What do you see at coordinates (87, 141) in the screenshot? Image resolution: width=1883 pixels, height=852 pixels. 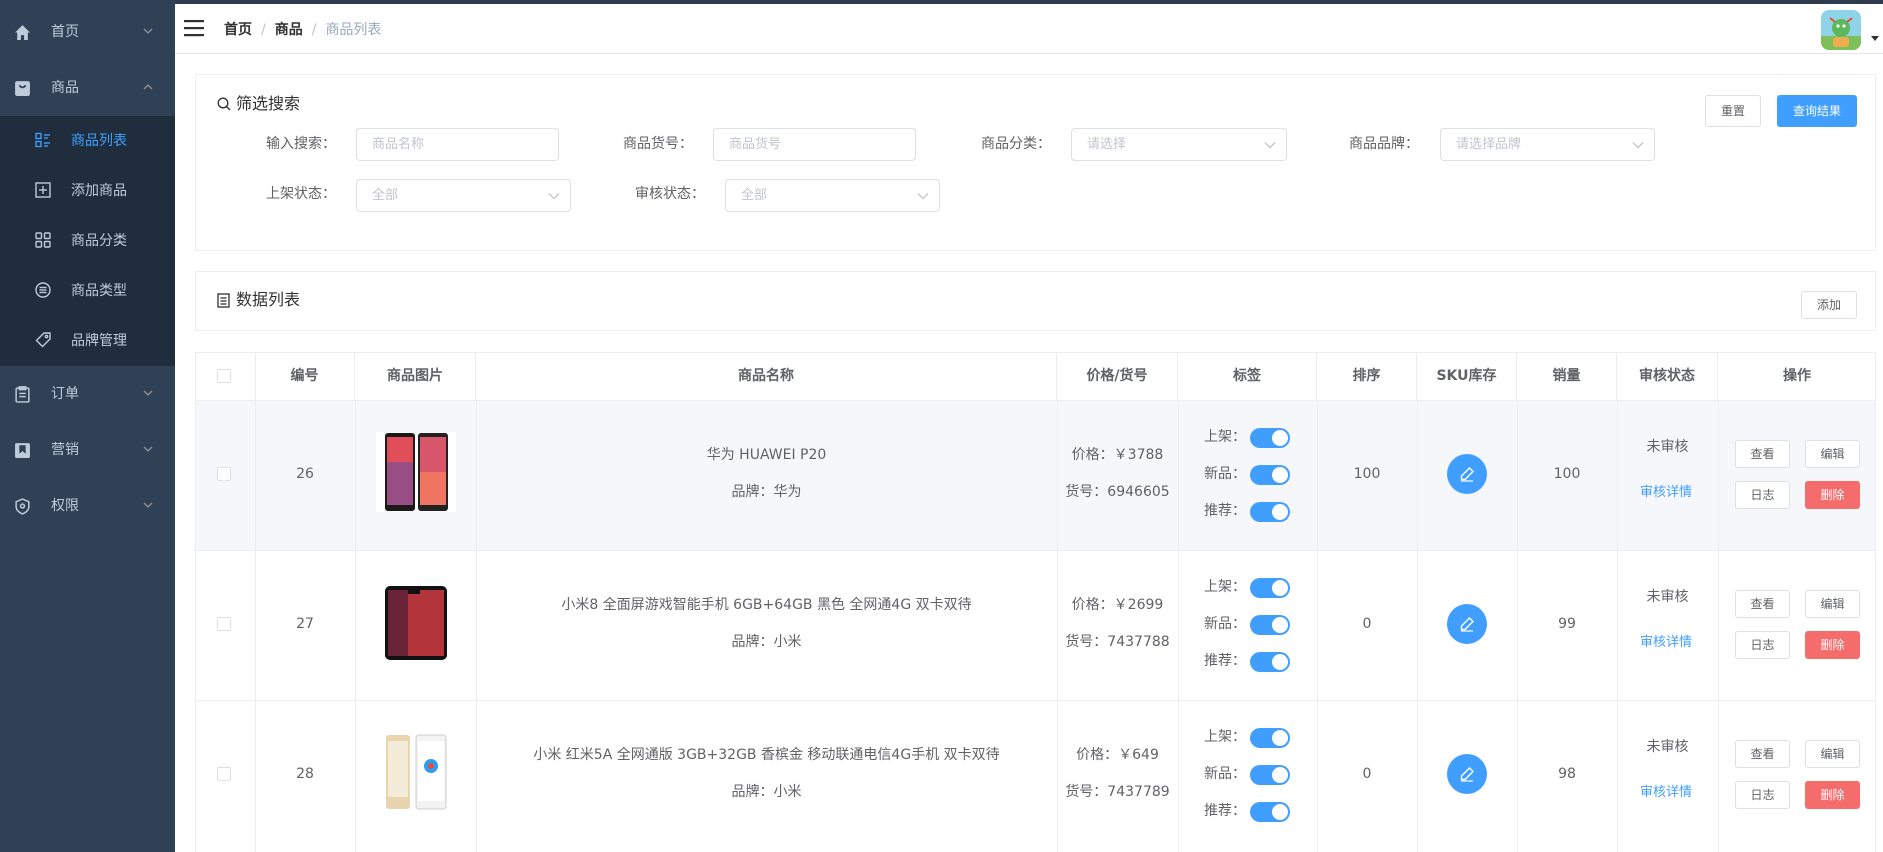 I see `submenu-item-product-list: 商品列表` at bounding box center [87, 141].